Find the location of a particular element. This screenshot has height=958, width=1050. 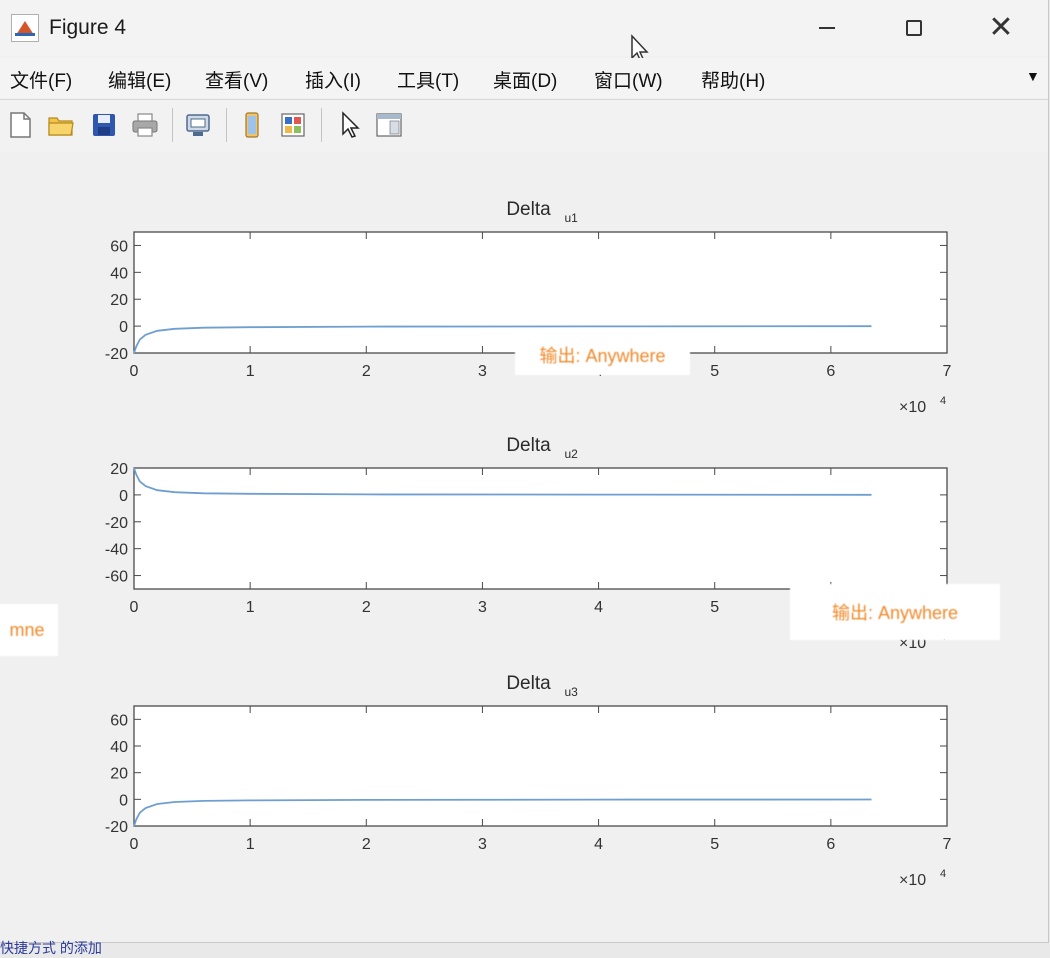

menu-tools: 工具(T) is located at coordinates (428, 79).